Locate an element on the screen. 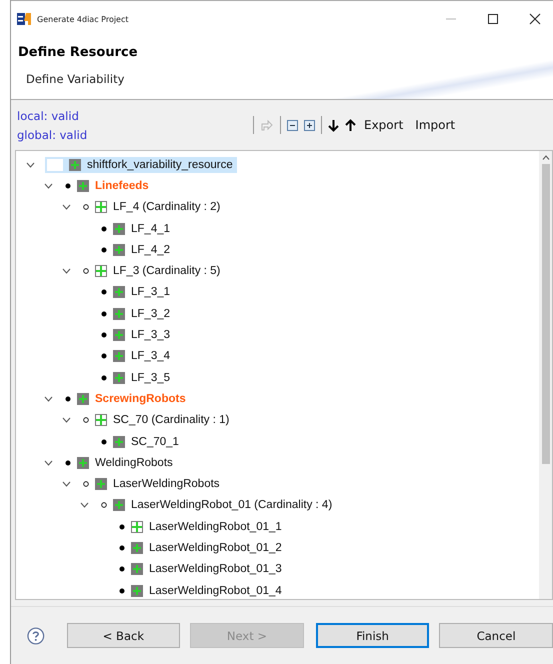 The image size is (553, 664). tree-item: LF_3 (Cardinality : 5) is located at coordinates (152, 271).